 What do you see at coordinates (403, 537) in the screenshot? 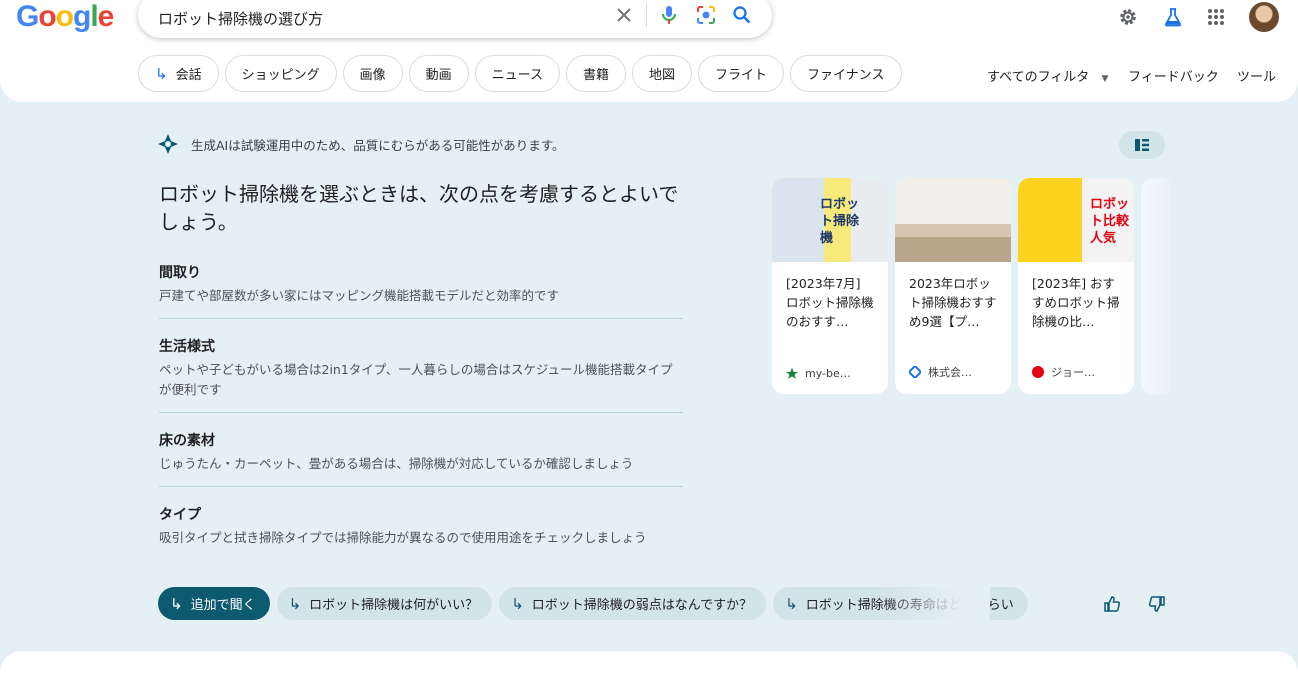
I see `criteria-body: 吸引タイプと拭き掃除タイプでは掃除能力が異なるので使用用途をチェックしましょう` at bounding box center [403, 537].